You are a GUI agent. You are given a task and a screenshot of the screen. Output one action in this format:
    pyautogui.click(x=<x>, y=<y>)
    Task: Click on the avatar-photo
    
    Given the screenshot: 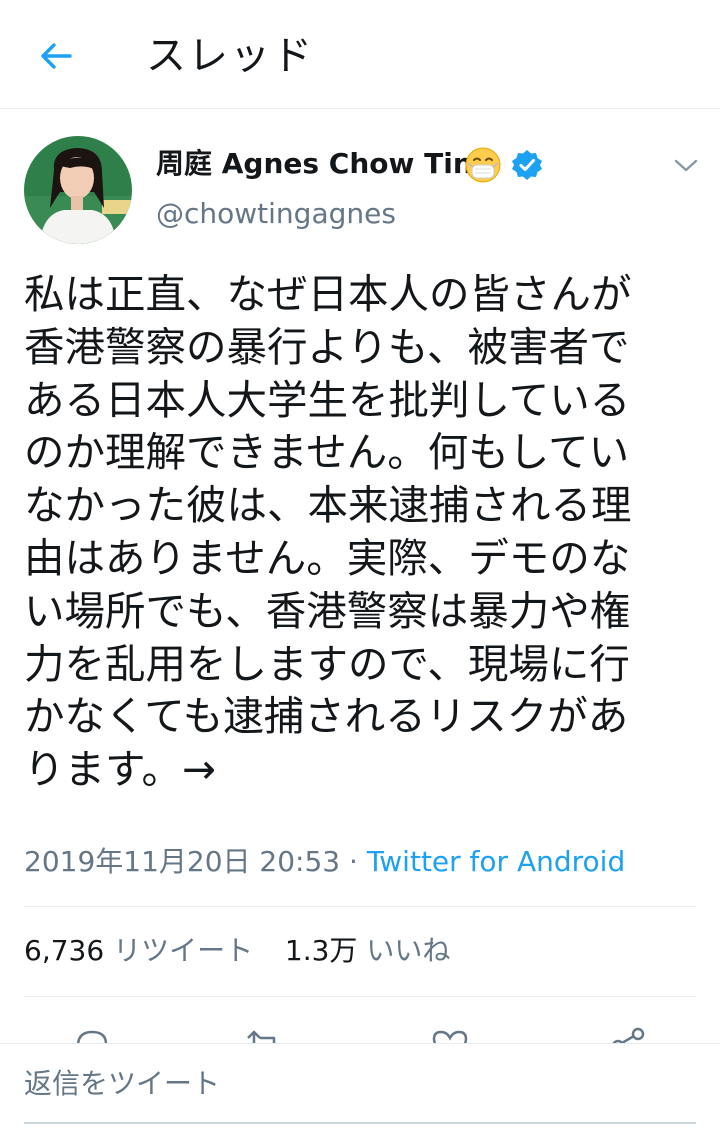 What is the action you would take?
    pyautogui.click(x=78, y=190)
    